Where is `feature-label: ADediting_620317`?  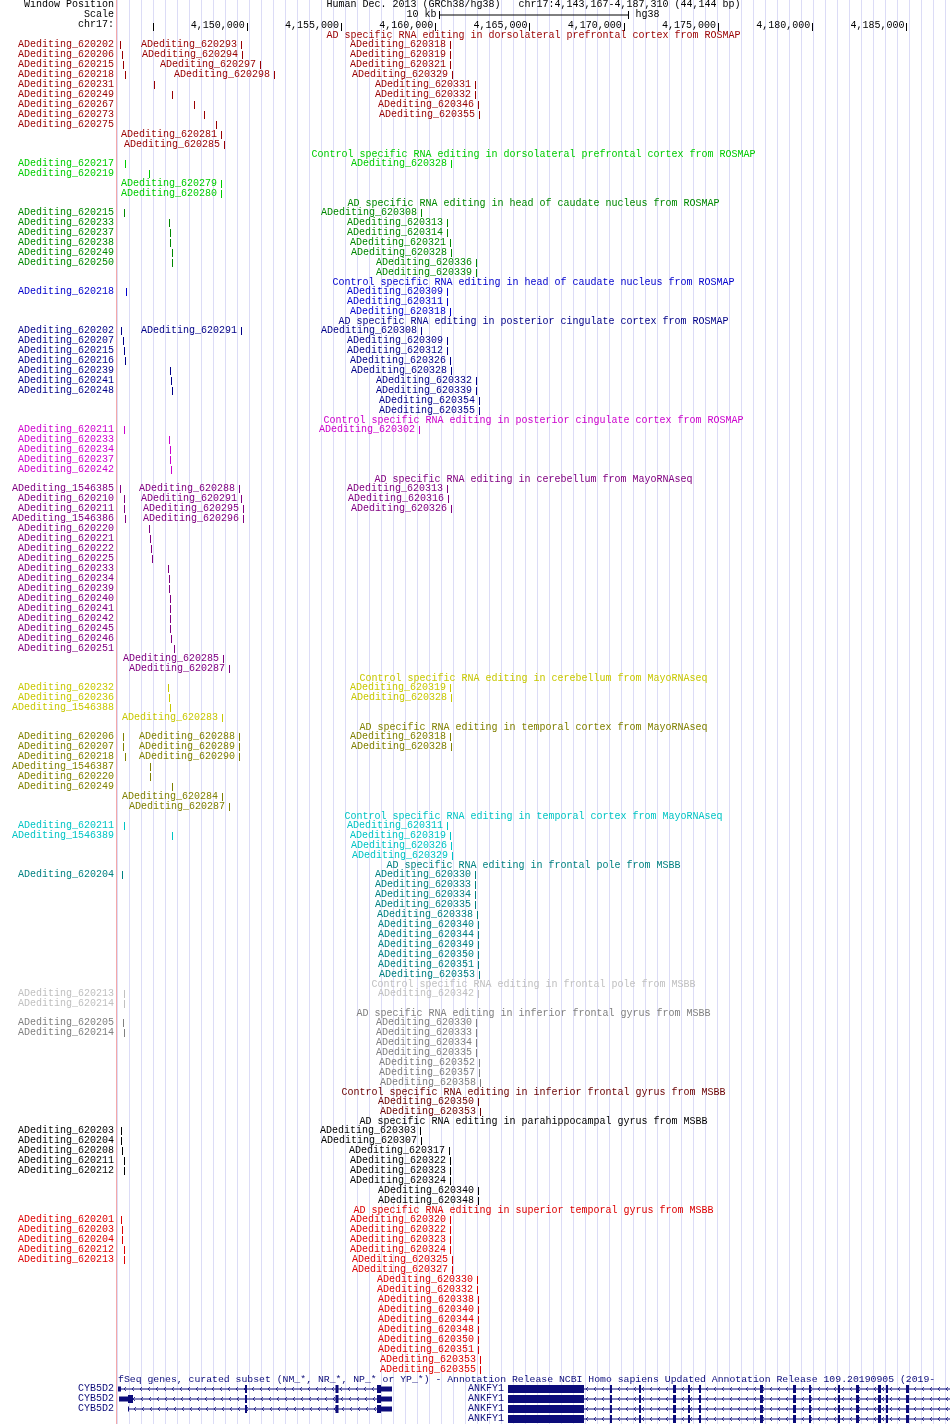
feature-label: ADediting_620317 is located at coordinates (397, 1151).